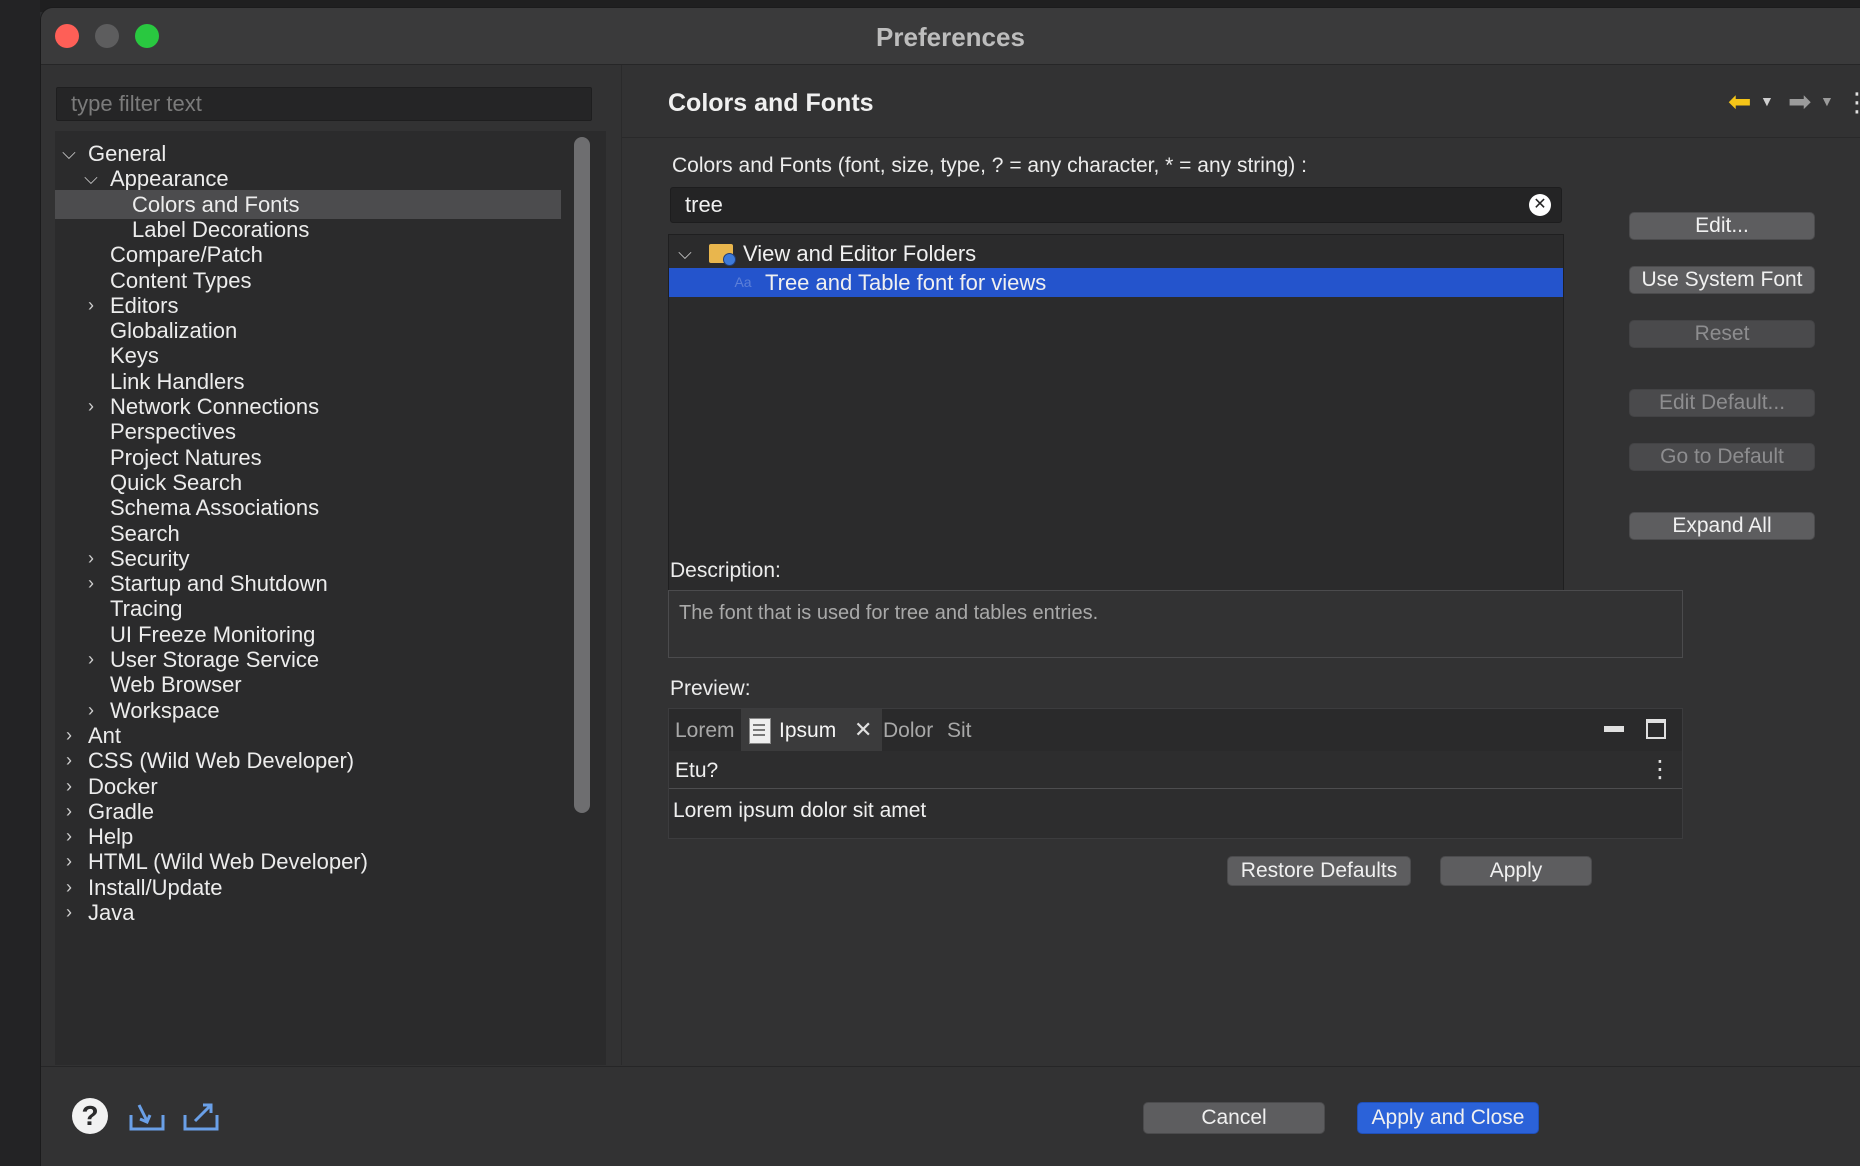 This screenshot has height=1166, width=1860. What do you see at coordinates (1516, 871) in the screenshot?
I see `apply-button: Apply` at bounding box center [1516, 871].